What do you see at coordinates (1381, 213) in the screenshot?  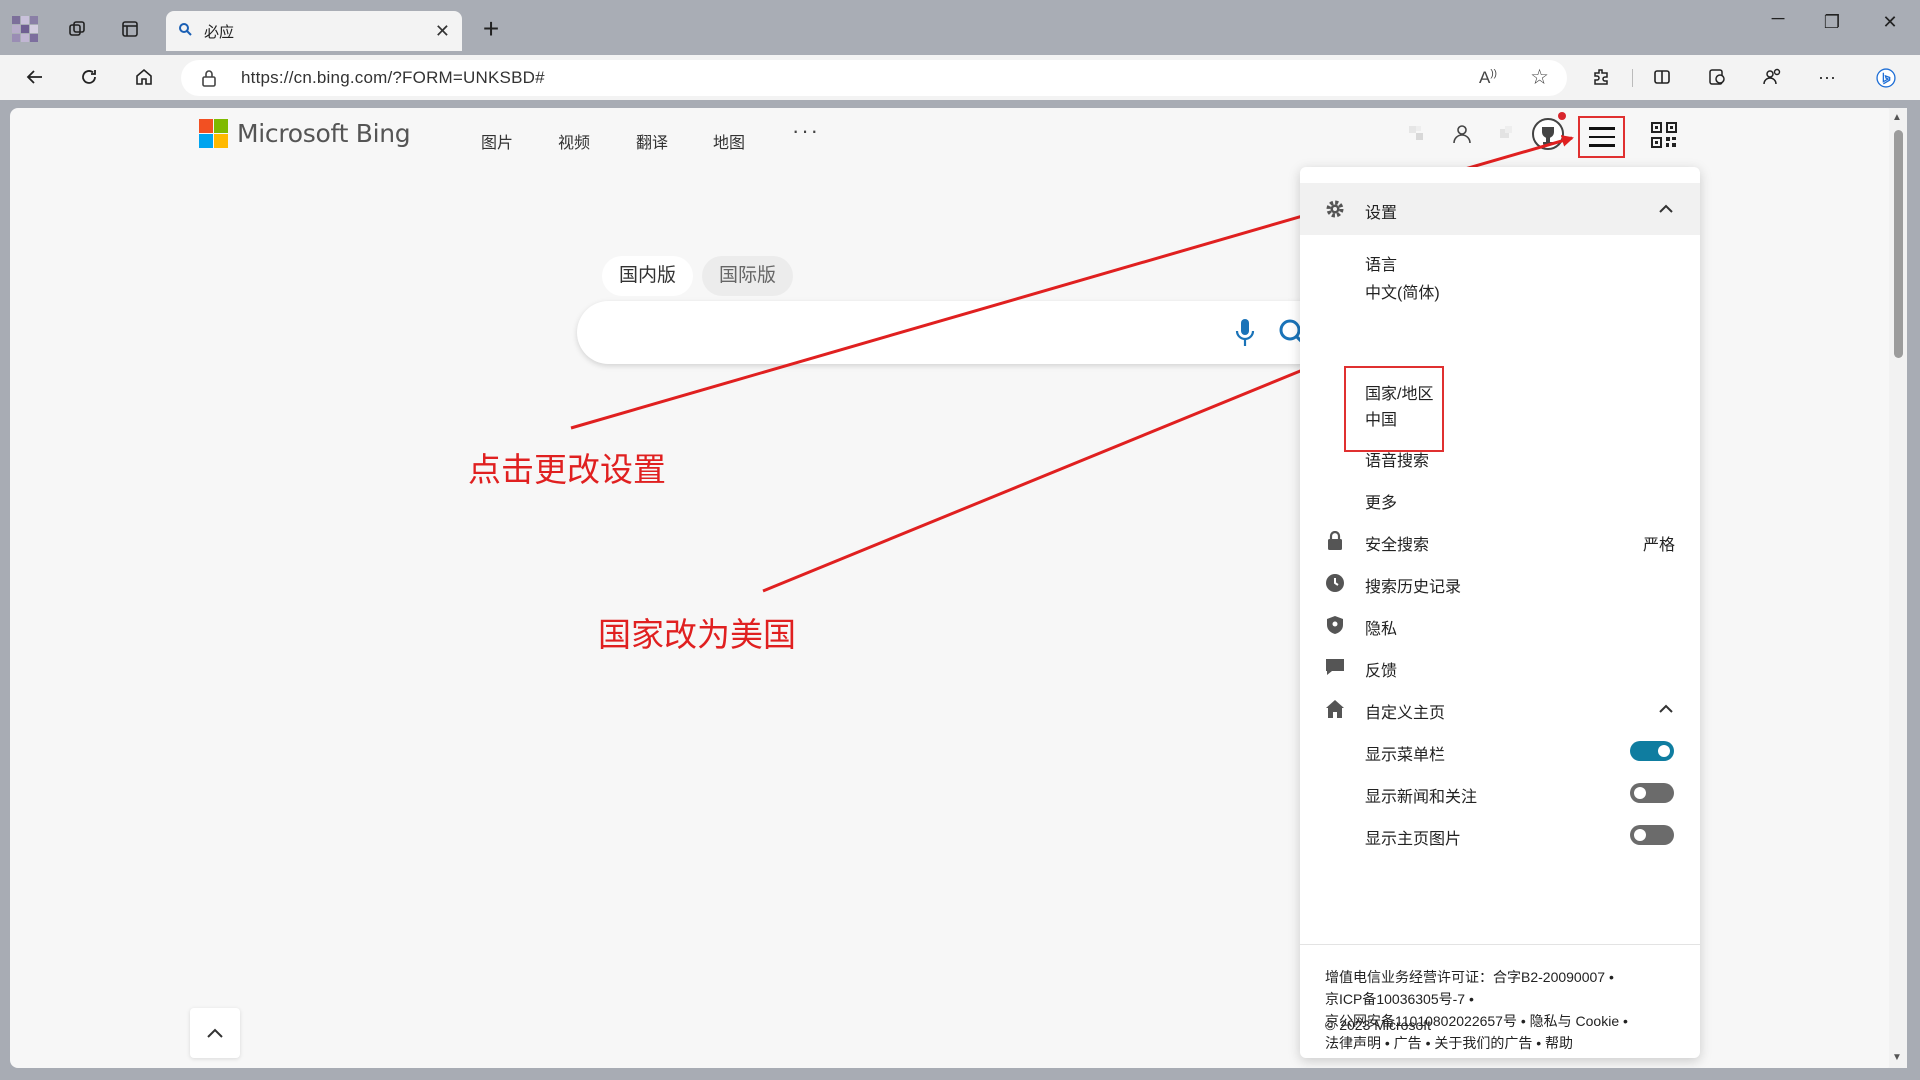 I see `settings-title: 设置` at bounding box center [1381, 213].